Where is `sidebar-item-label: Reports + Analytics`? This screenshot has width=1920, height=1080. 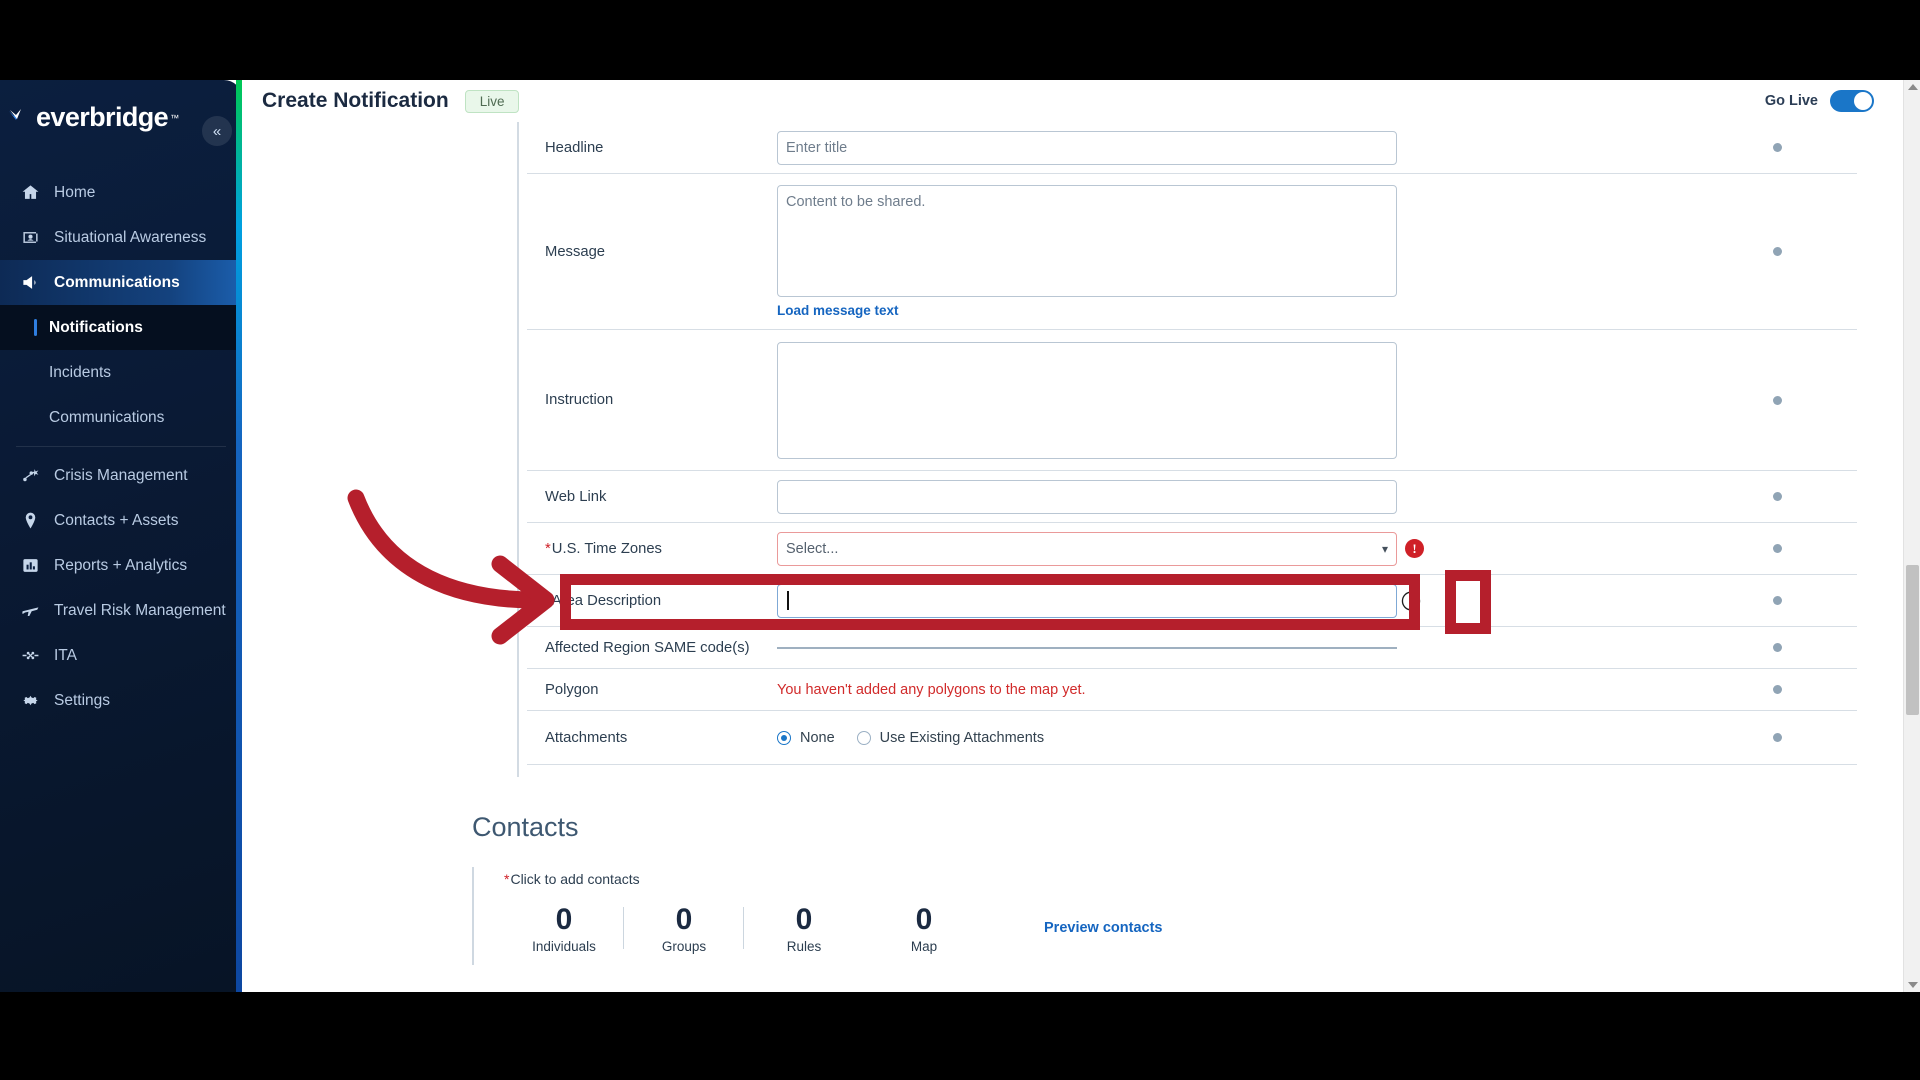 sidebar-item-label: Reports + Analytics is located at coordinates (121, 565).